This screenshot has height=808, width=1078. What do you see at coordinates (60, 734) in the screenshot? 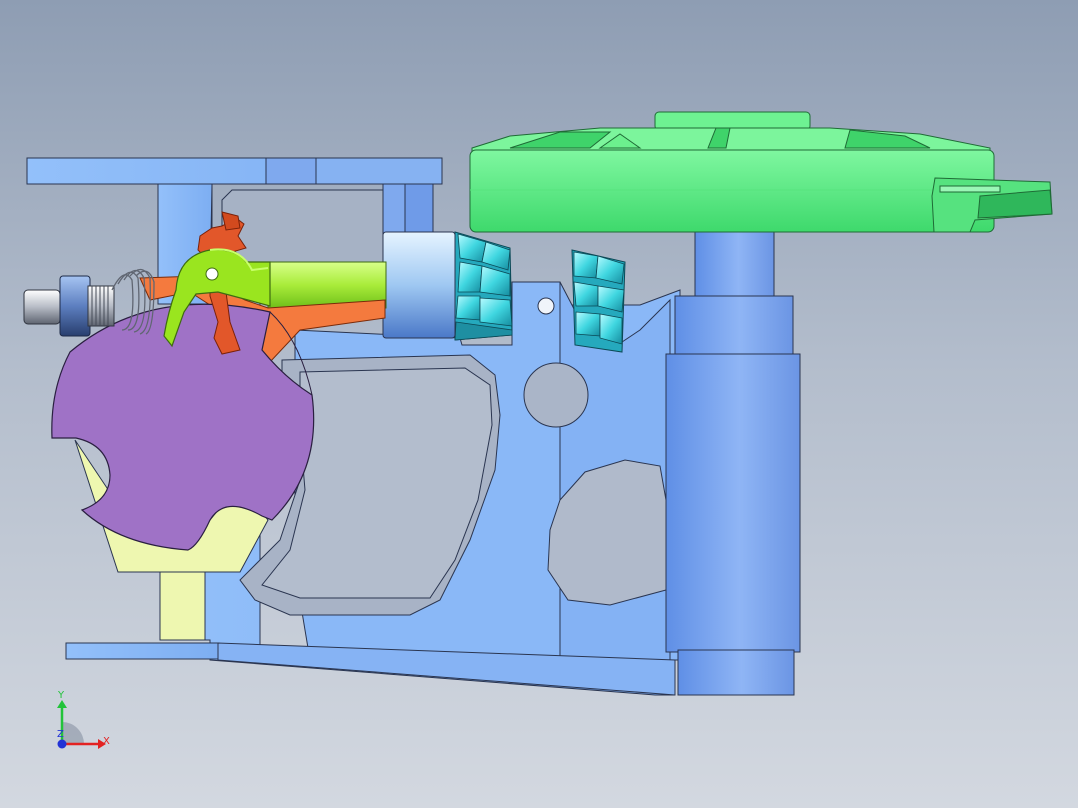
I see `triad-z-label: Z` at bounding box center [60, 734].